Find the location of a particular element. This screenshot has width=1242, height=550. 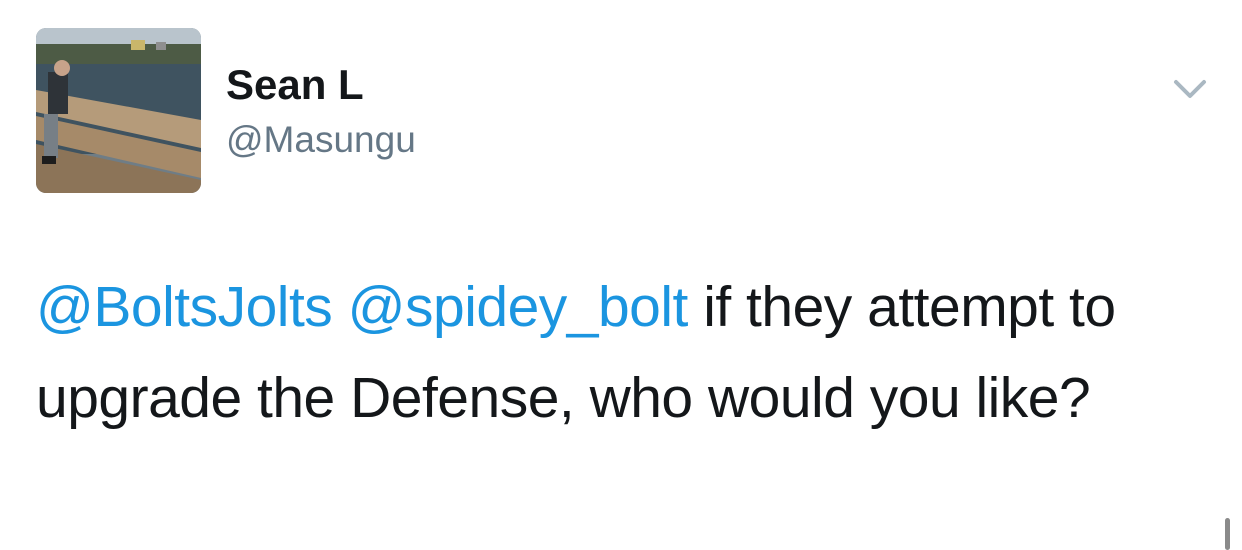

display-name: Sean L is located at coordinates (295, 85).